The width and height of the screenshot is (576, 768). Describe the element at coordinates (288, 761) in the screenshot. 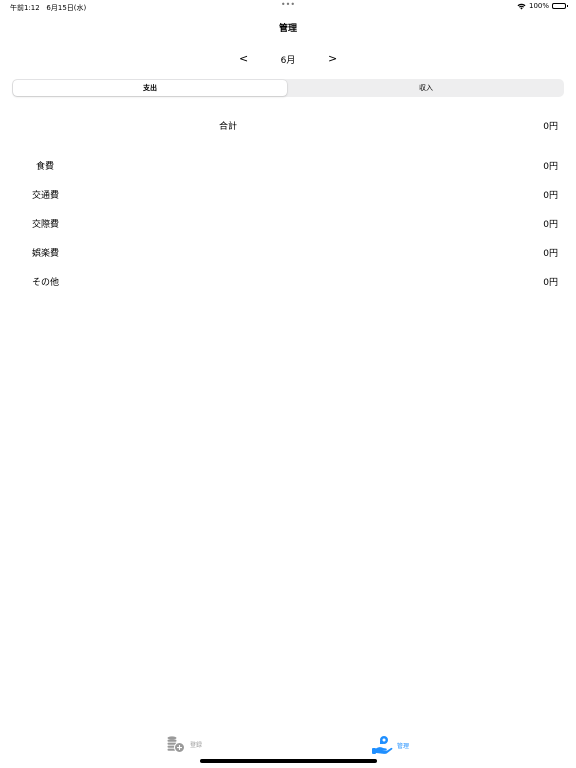

I see `home-indicator` at that location.